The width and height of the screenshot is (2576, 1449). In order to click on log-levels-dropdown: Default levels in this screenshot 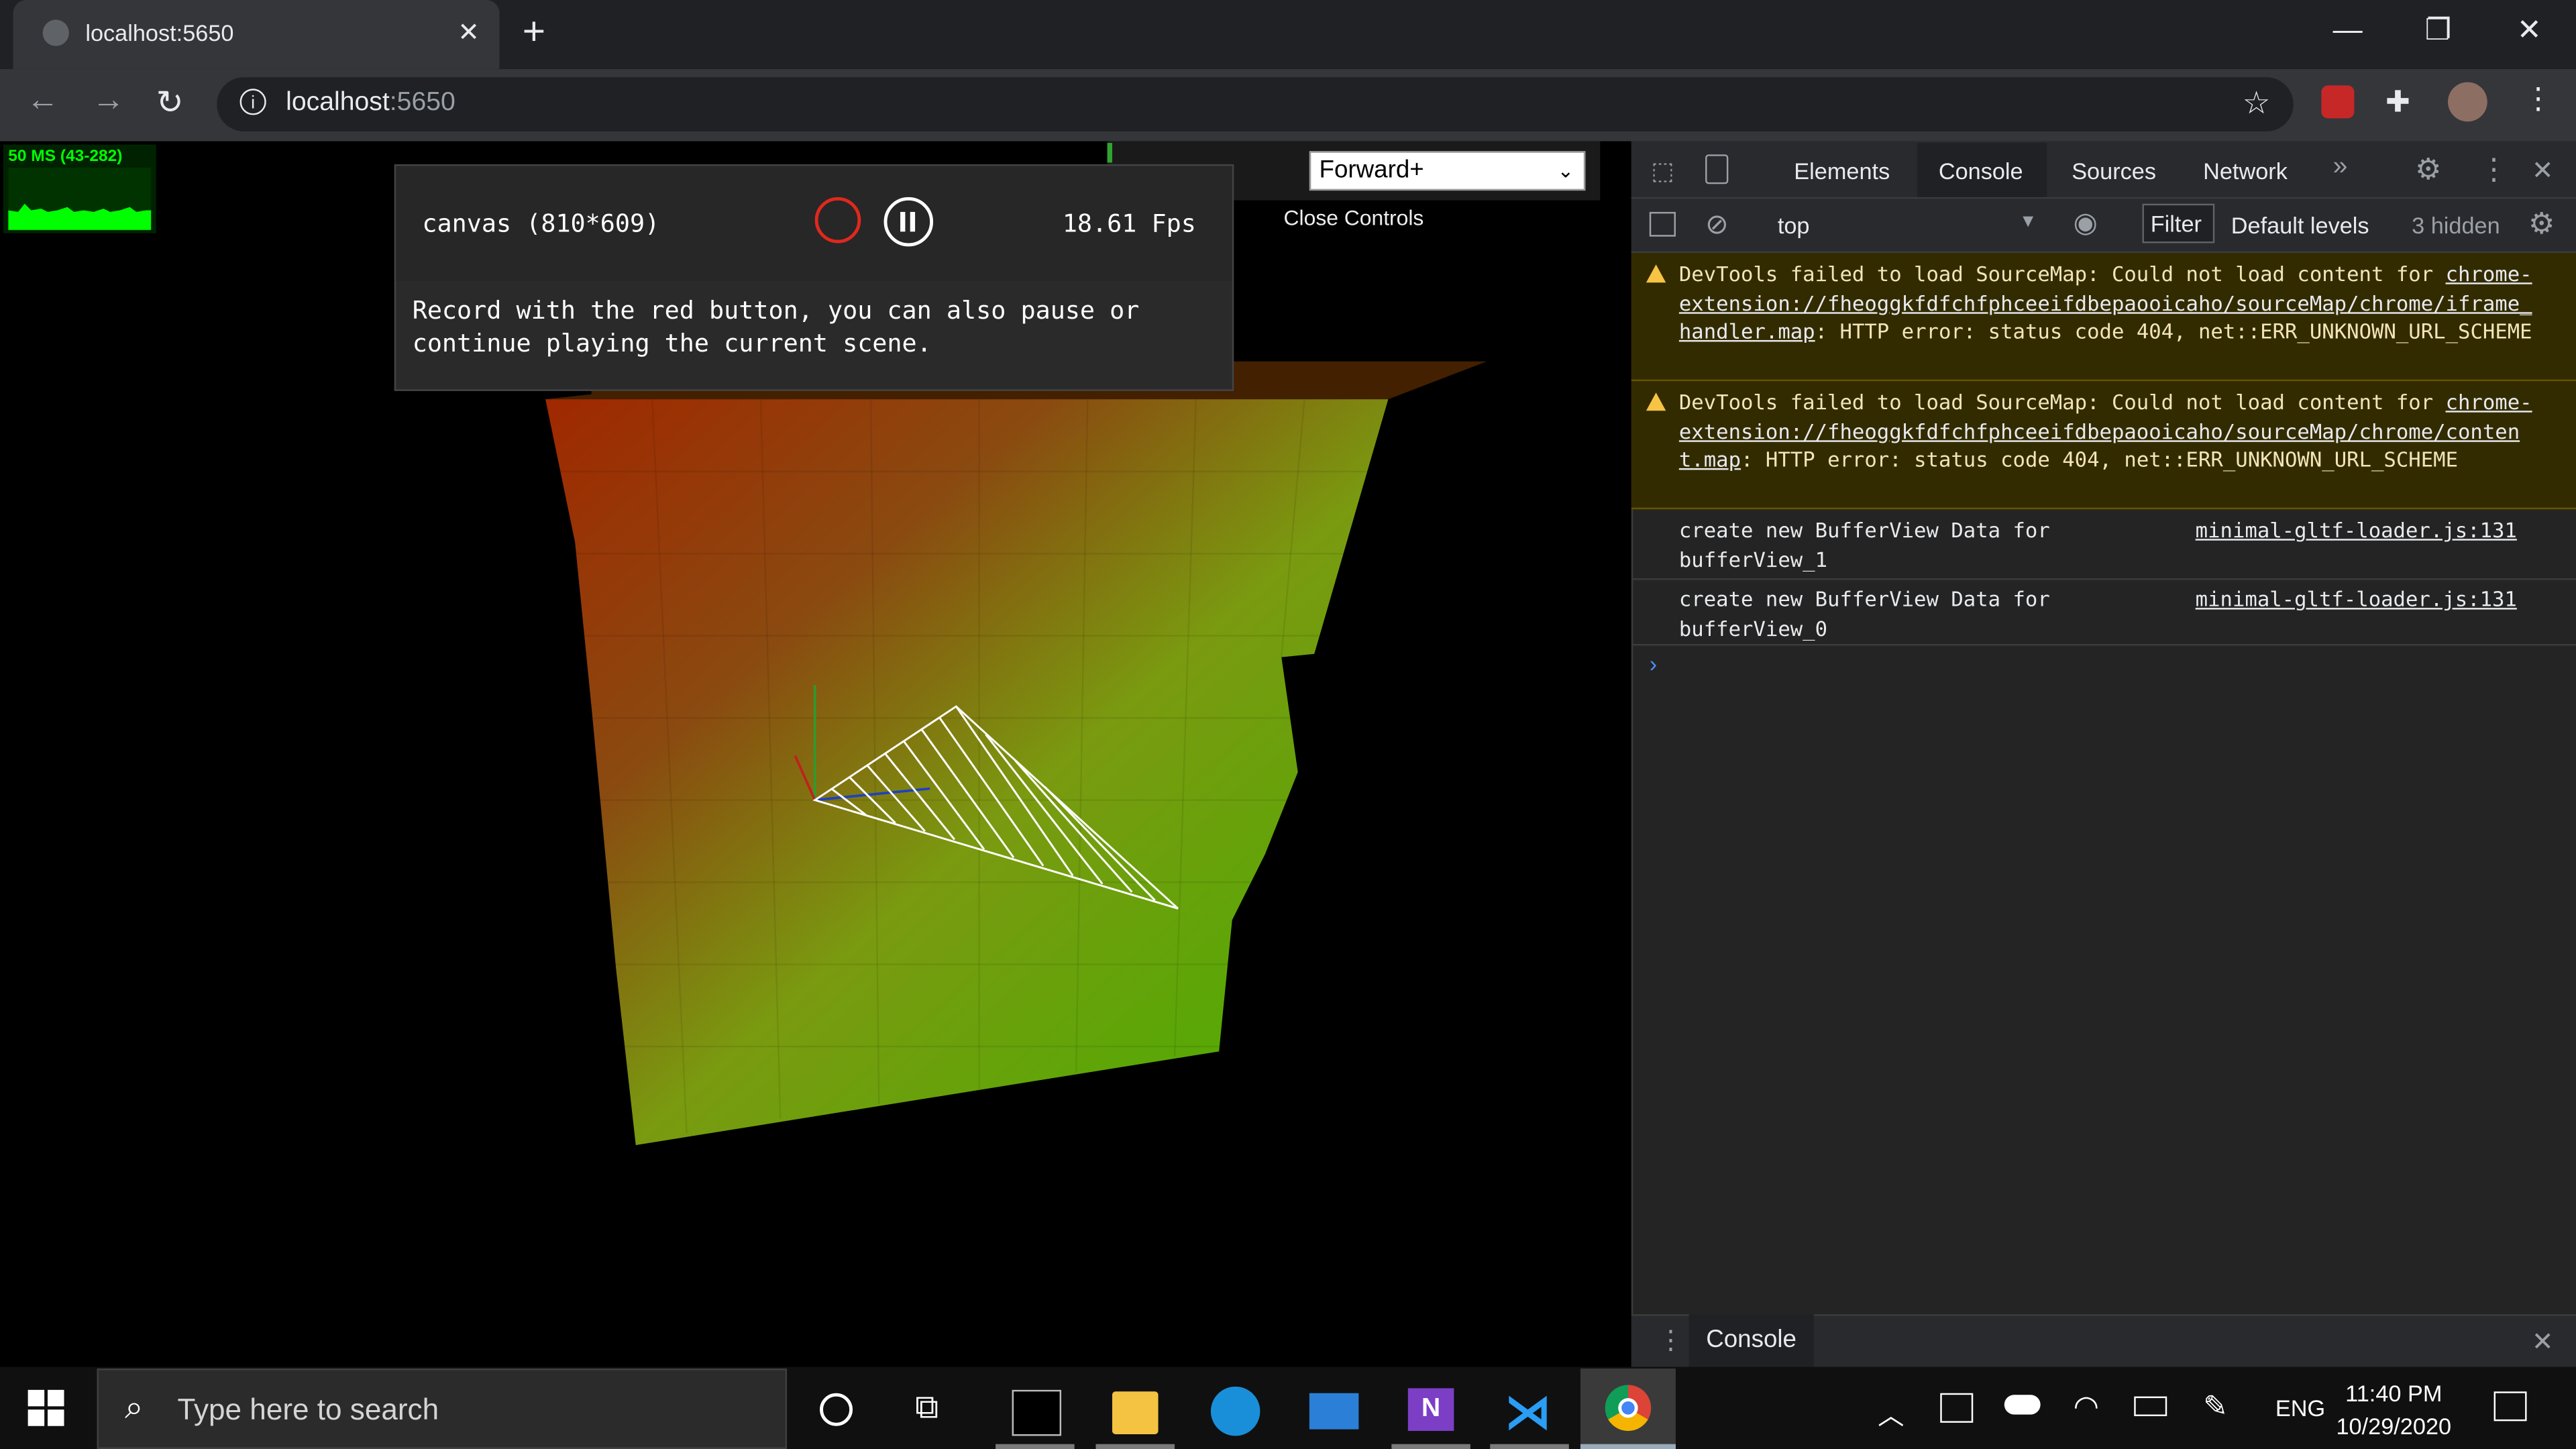, I will do `click(2300, 225)`.